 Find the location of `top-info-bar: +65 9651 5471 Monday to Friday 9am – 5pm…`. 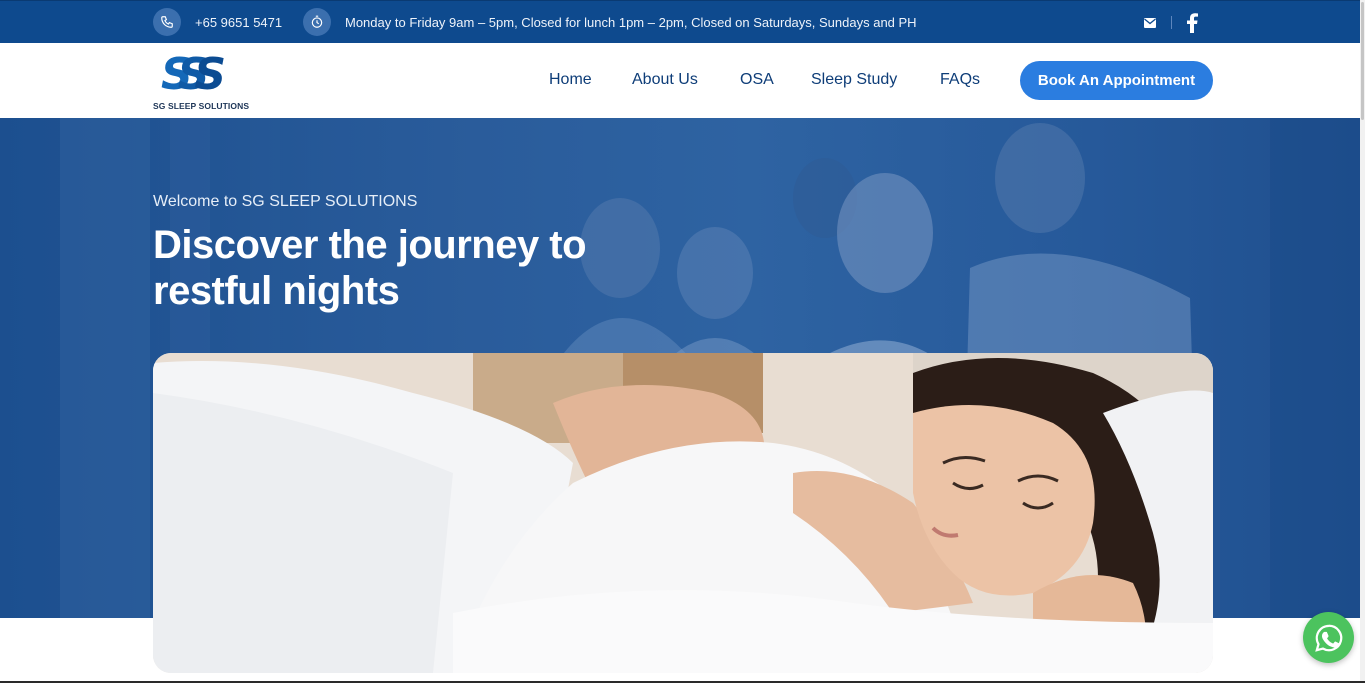

top-info-bar: +65 9651 5471 Monday to Friday 9am – 5pm… is located at coordinates (682, 21).